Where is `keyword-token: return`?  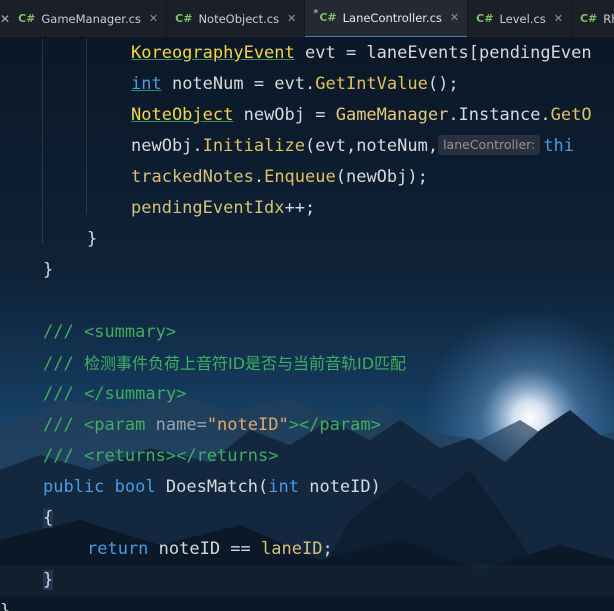 keyword-token: return is located at coordinates (118, 549).